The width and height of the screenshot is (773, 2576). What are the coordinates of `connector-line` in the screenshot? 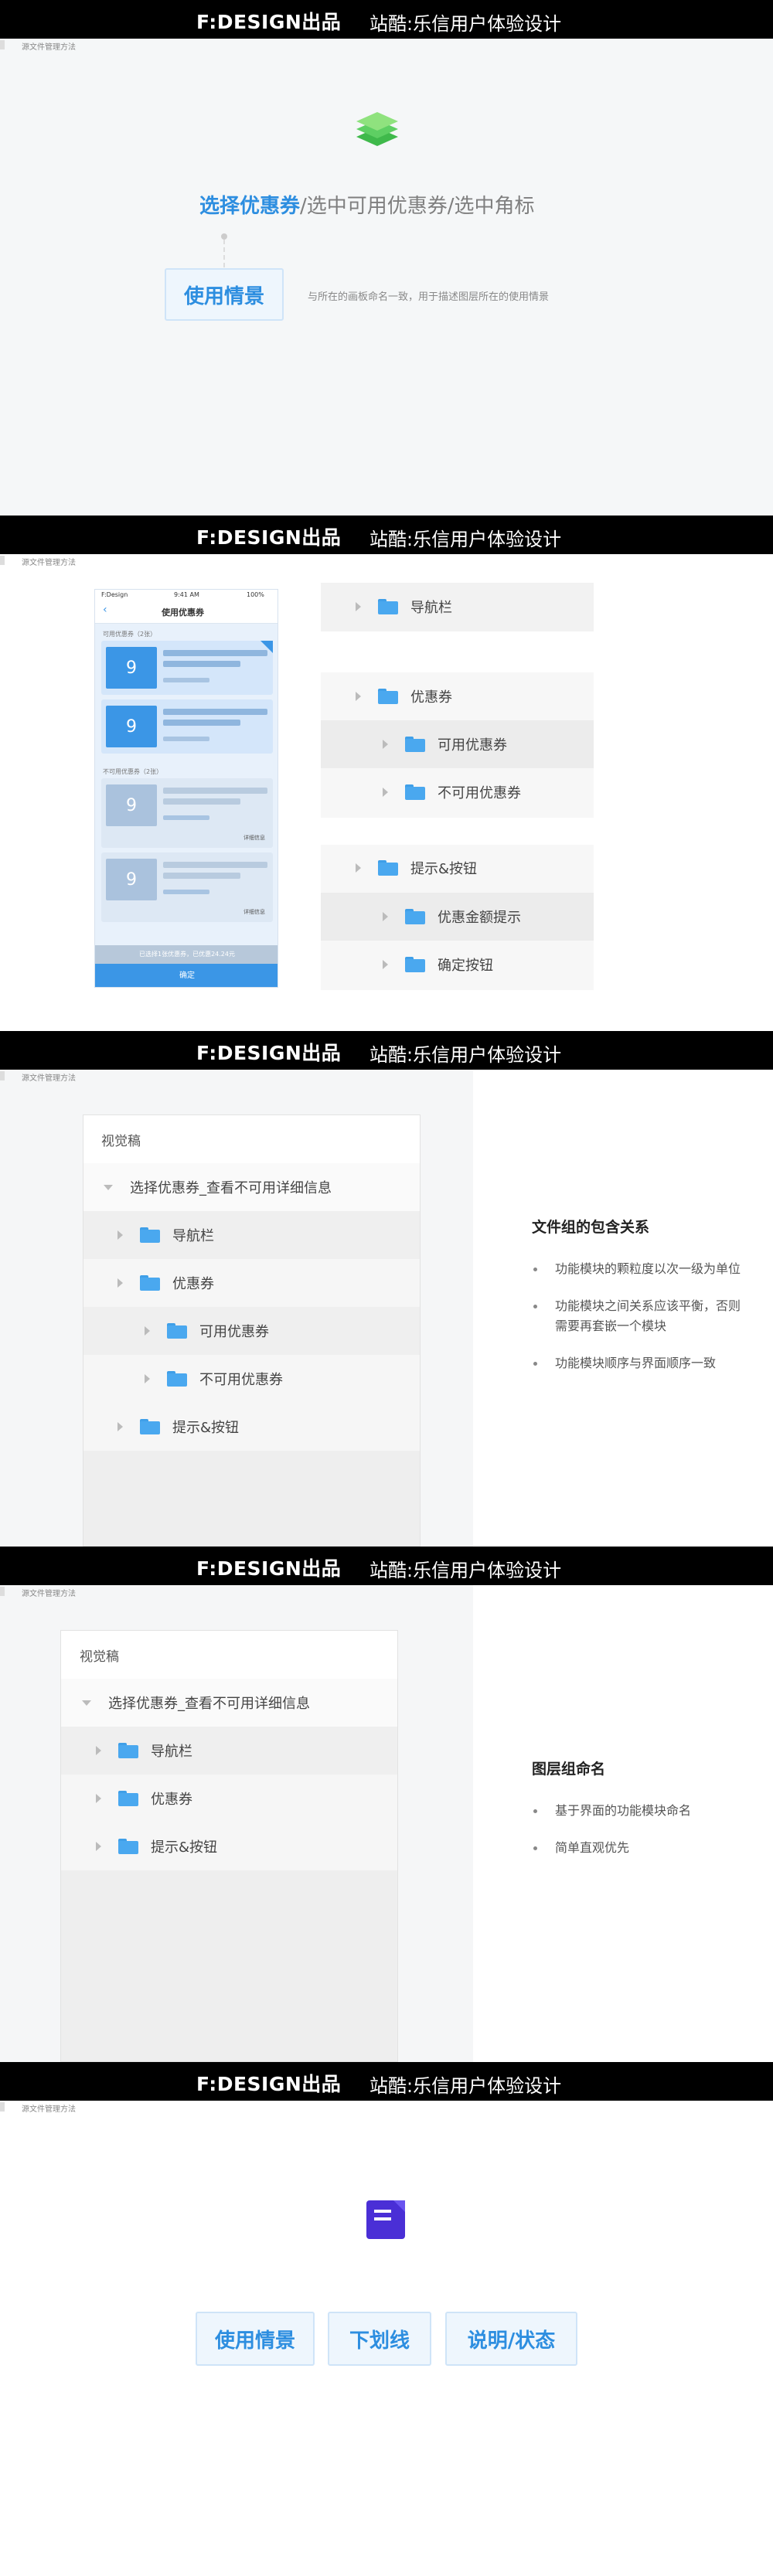 It's located at (224, 253).